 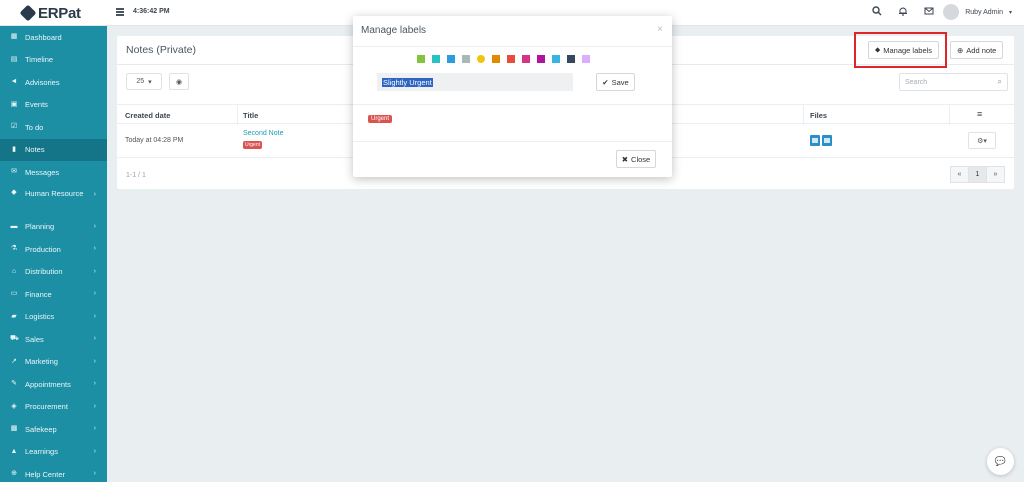 What do you see at coordinates (1000, 461) in the screenshot?
I see `chat-icon: 💬` at bounding box center [1000, 461].